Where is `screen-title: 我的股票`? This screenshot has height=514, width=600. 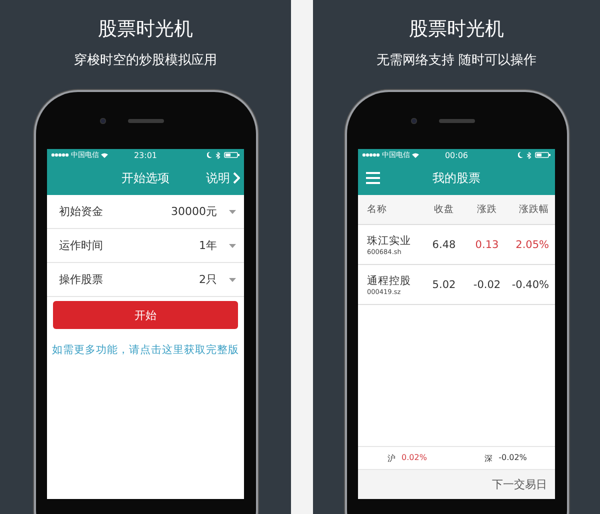
screen-title: 我的股票 is located at coordinates (456, 178).